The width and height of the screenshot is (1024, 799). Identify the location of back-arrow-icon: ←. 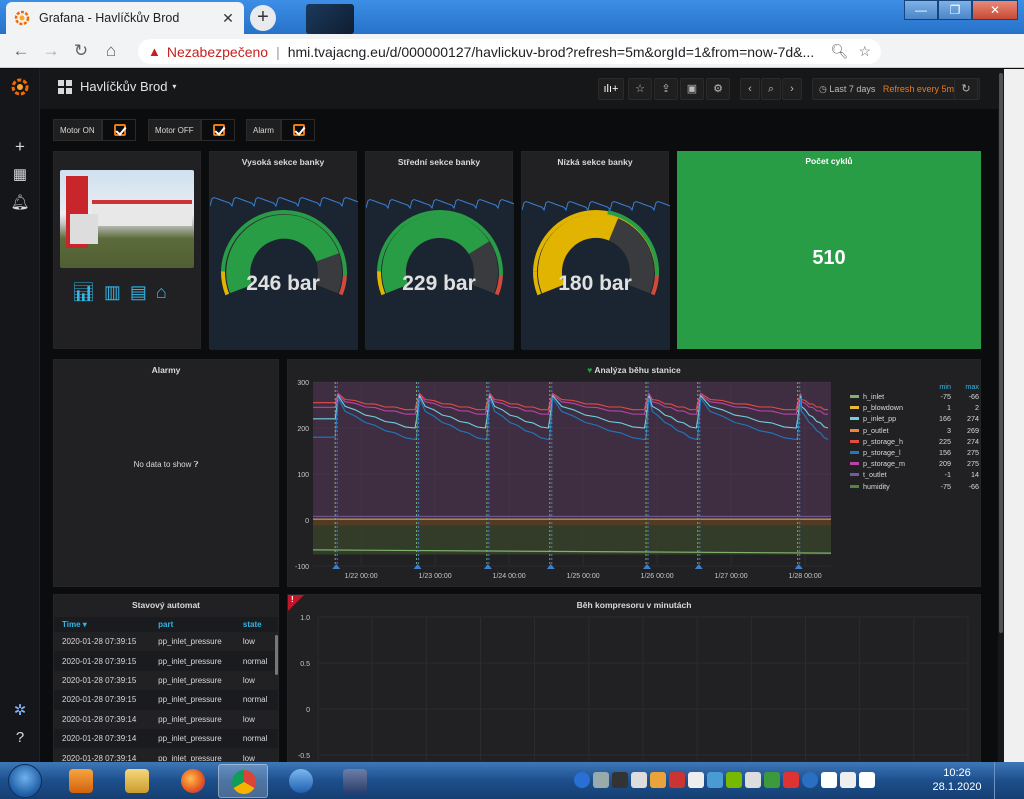
(21, 51).